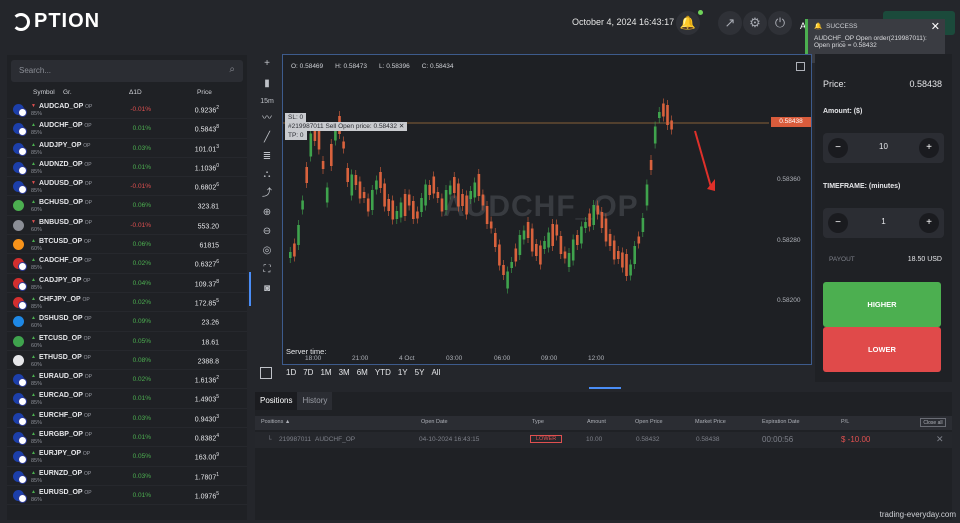 Image resolution: width=960 pixels, height=523 pixels. What do you see at coordinates (383, 372) in the screenshot?
I see `period-button: YTD` at bounding box center [383, 372].